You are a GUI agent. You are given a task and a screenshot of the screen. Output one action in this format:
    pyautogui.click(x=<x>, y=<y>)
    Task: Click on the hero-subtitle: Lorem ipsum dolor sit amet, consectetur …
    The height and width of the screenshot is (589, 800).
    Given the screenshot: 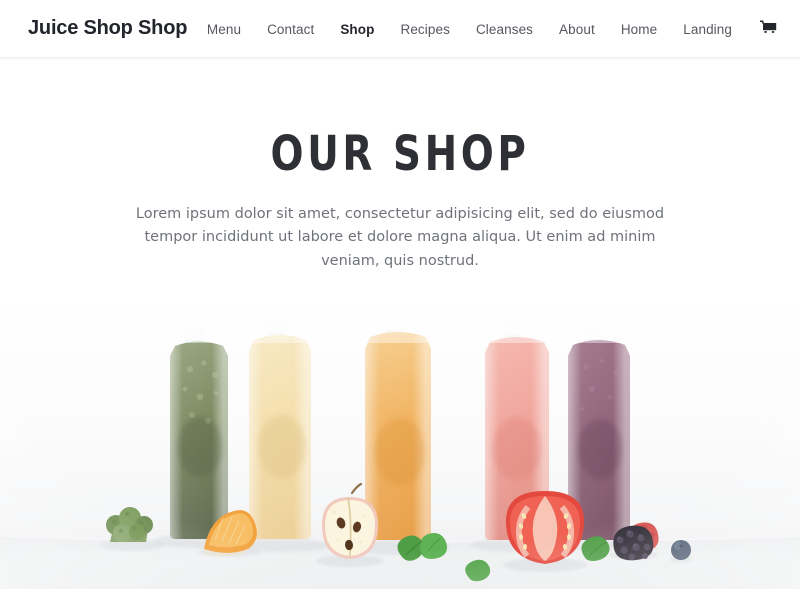 What is the action you would take?
    pyautogui.click(x=400, y=237)
    